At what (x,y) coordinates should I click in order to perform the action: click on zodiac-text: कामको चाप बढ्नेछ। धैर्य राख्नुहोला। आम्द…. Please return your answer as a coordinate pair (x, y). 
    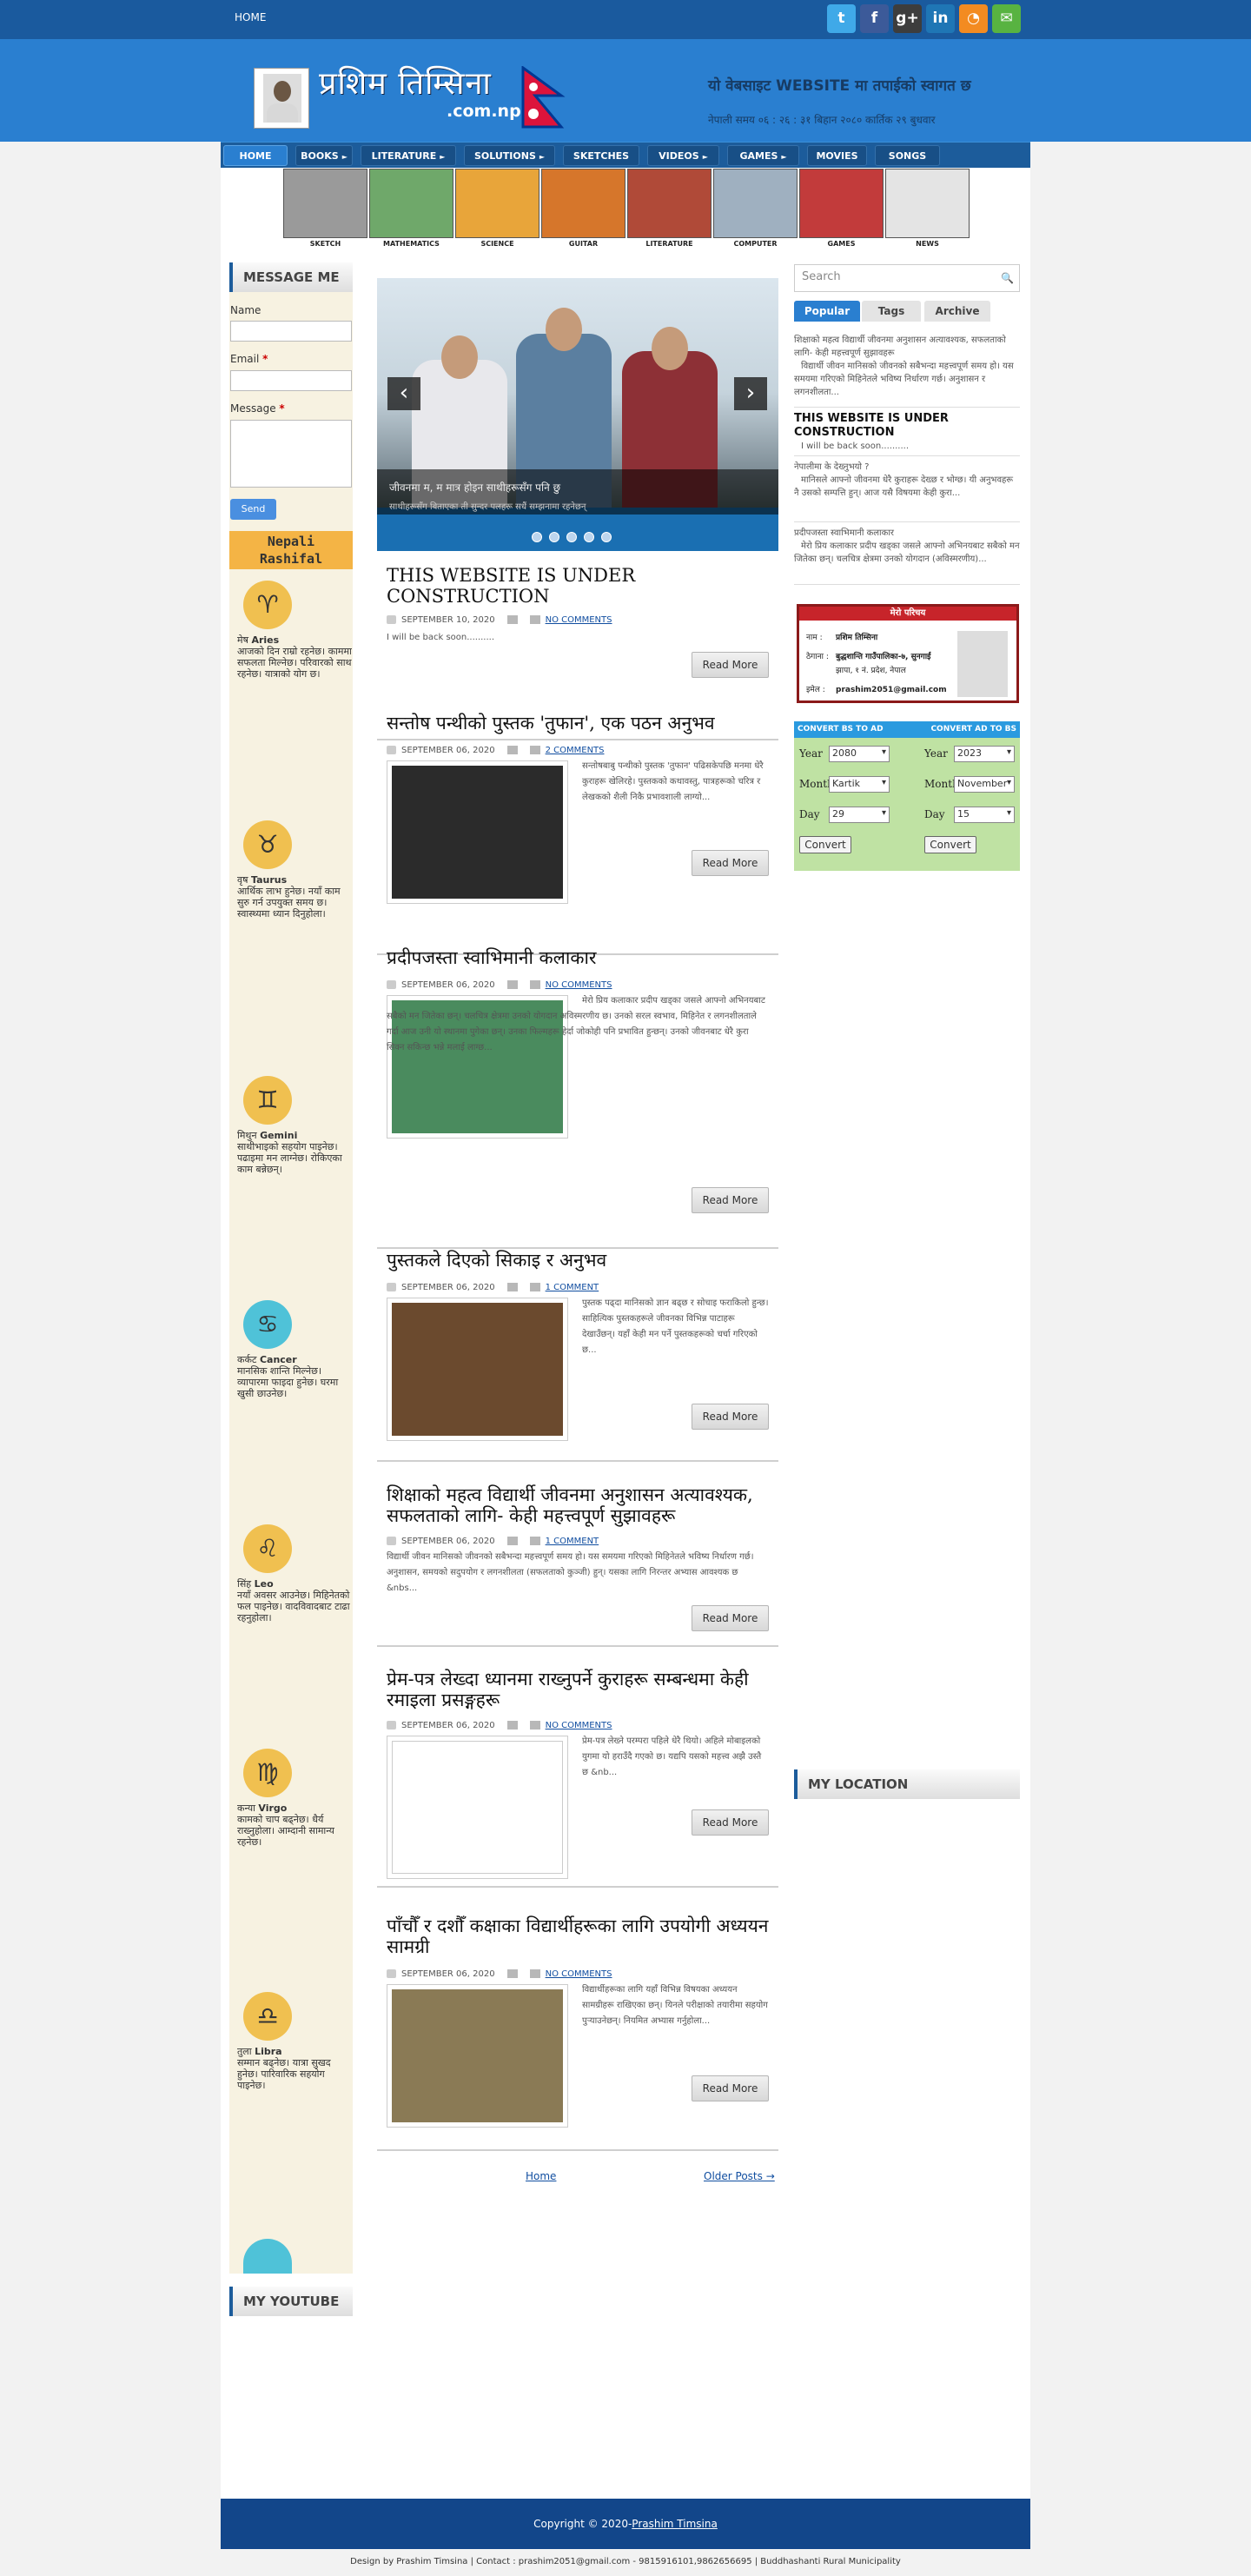
    Looking at the image, I should click on (285, 1831).